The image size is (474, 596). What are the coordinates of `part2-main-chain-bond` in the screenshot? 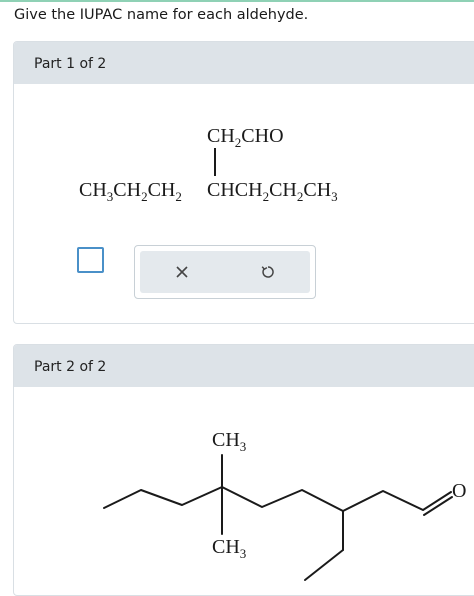 It's located at (277, 499).